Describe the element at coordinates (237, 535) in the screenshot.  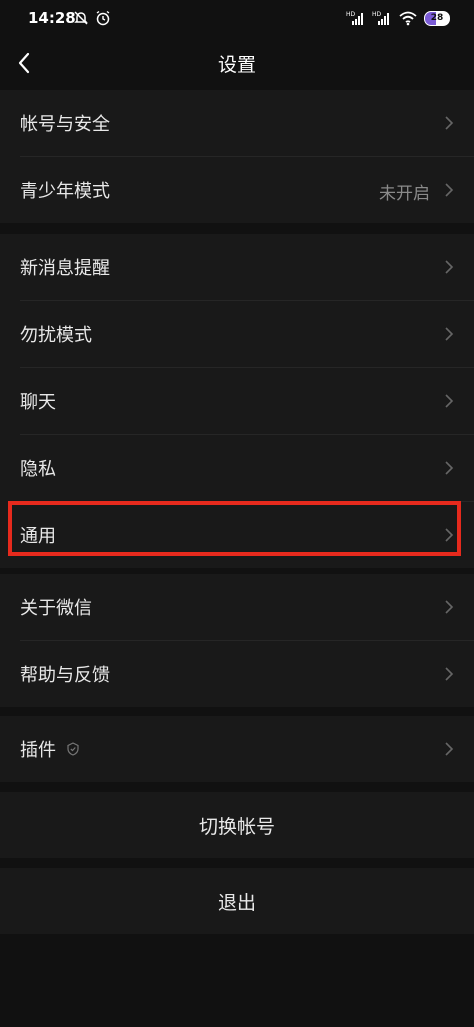
I see `row-general: 通用` at that location.